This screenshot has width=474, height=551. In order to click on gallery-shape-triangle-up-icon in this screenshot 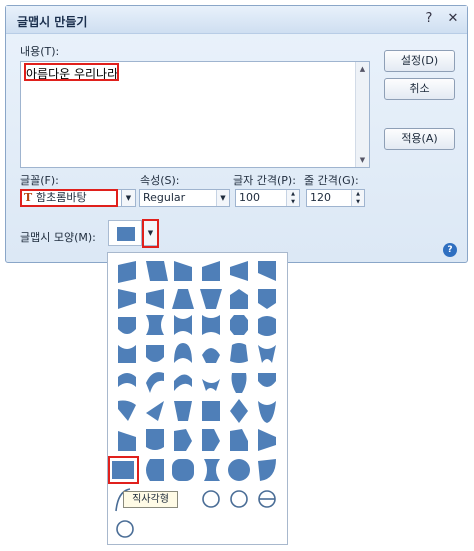, I will do `click(239, 271)`.